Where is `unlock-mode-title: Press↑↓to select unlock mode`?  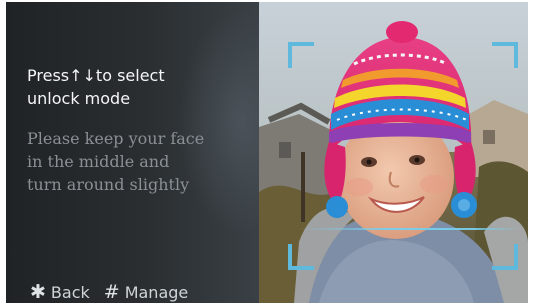 unlock-mode-title: Press↑↓to select unlock mode is located at coordinates (139, 87).